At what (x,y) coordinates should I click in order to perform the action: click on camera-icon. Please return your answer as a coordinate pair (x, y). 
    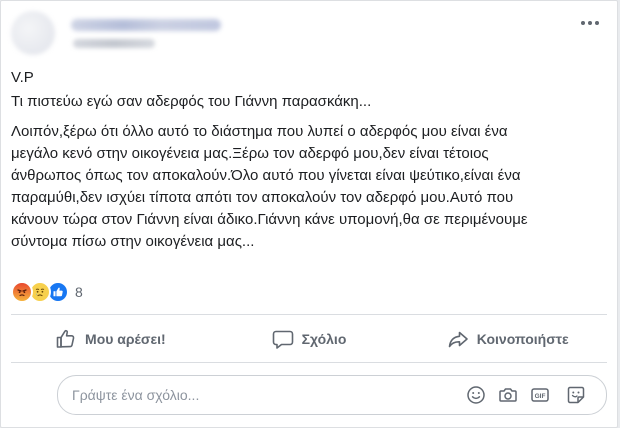
    Looking at the image, I should click on (508, 395).